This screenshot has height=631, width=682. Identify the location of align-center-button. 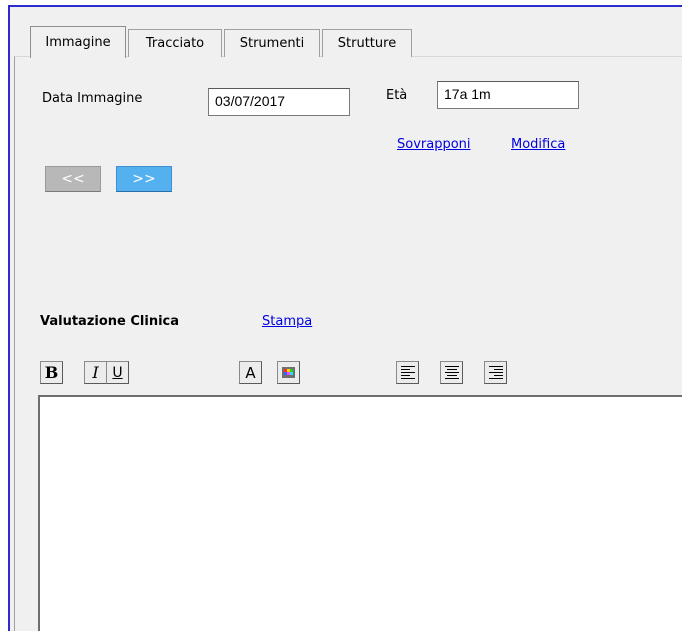
(451, 372).